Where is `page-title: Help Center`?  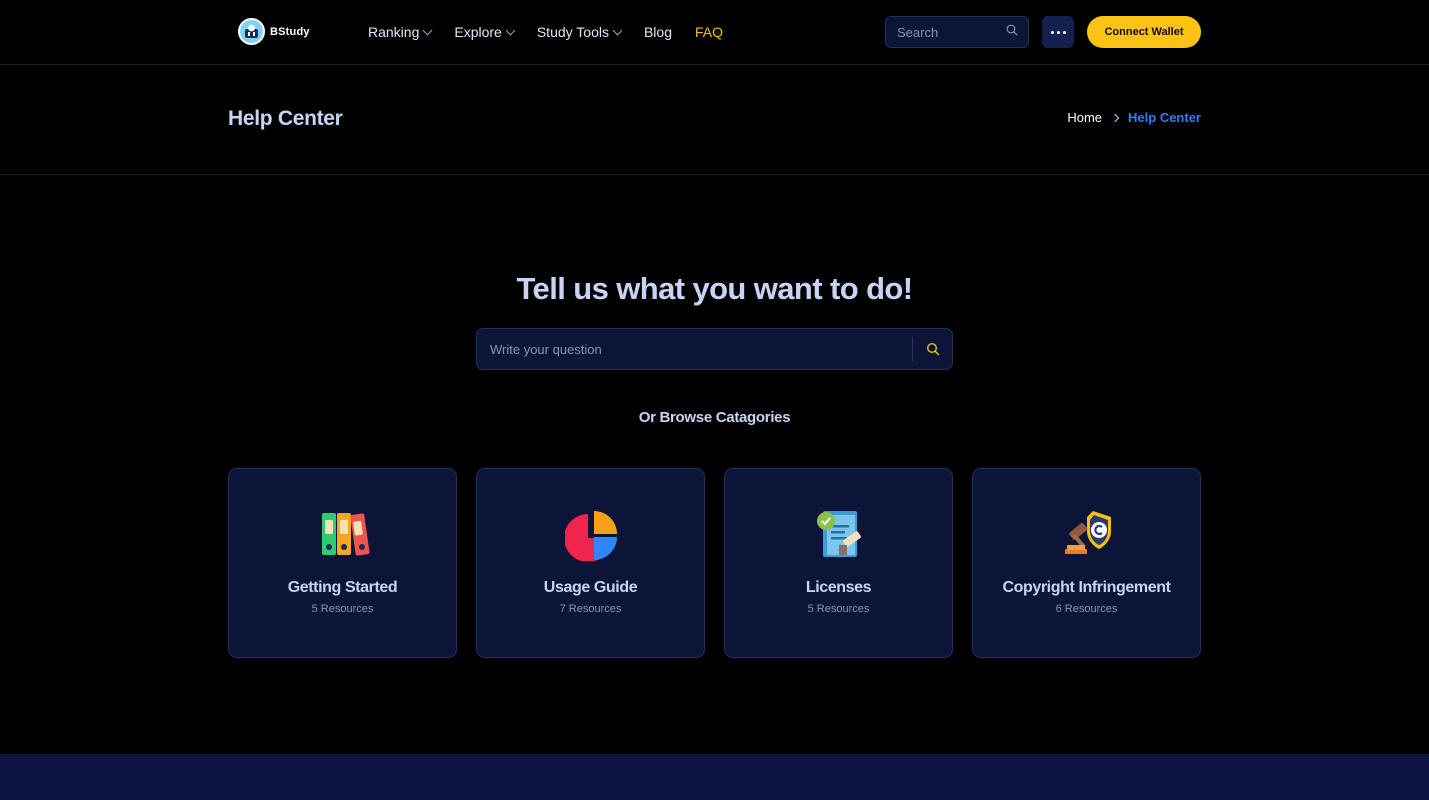
page-title: Help Center is located at coordinates (285, 118).